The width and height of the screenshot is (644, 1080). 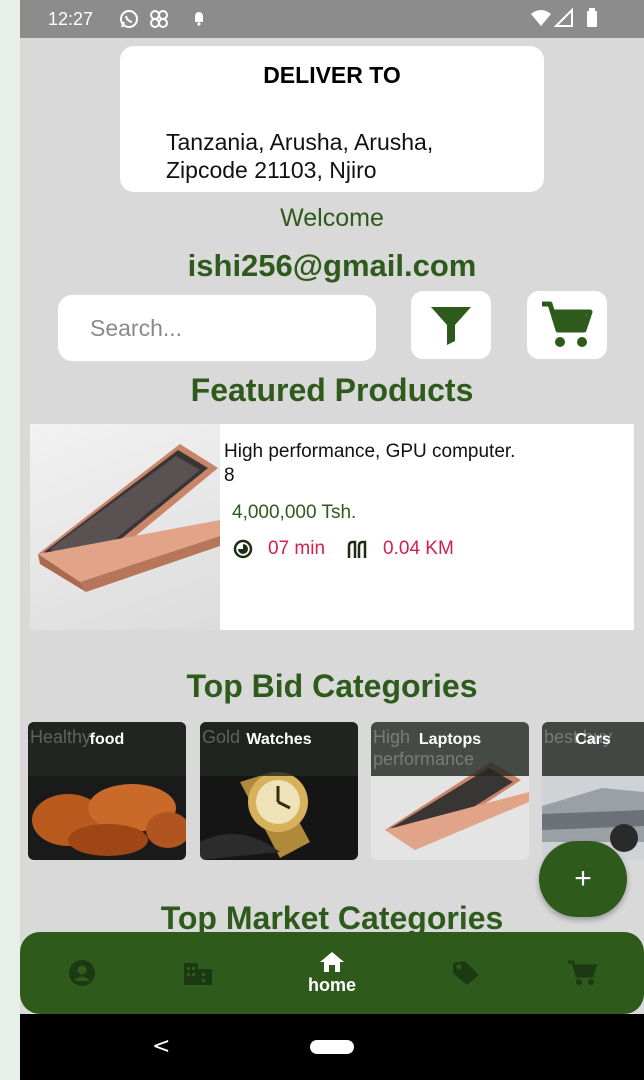 I want to click on category-card-cars: best buy Cars, so click(x=593, y=791).